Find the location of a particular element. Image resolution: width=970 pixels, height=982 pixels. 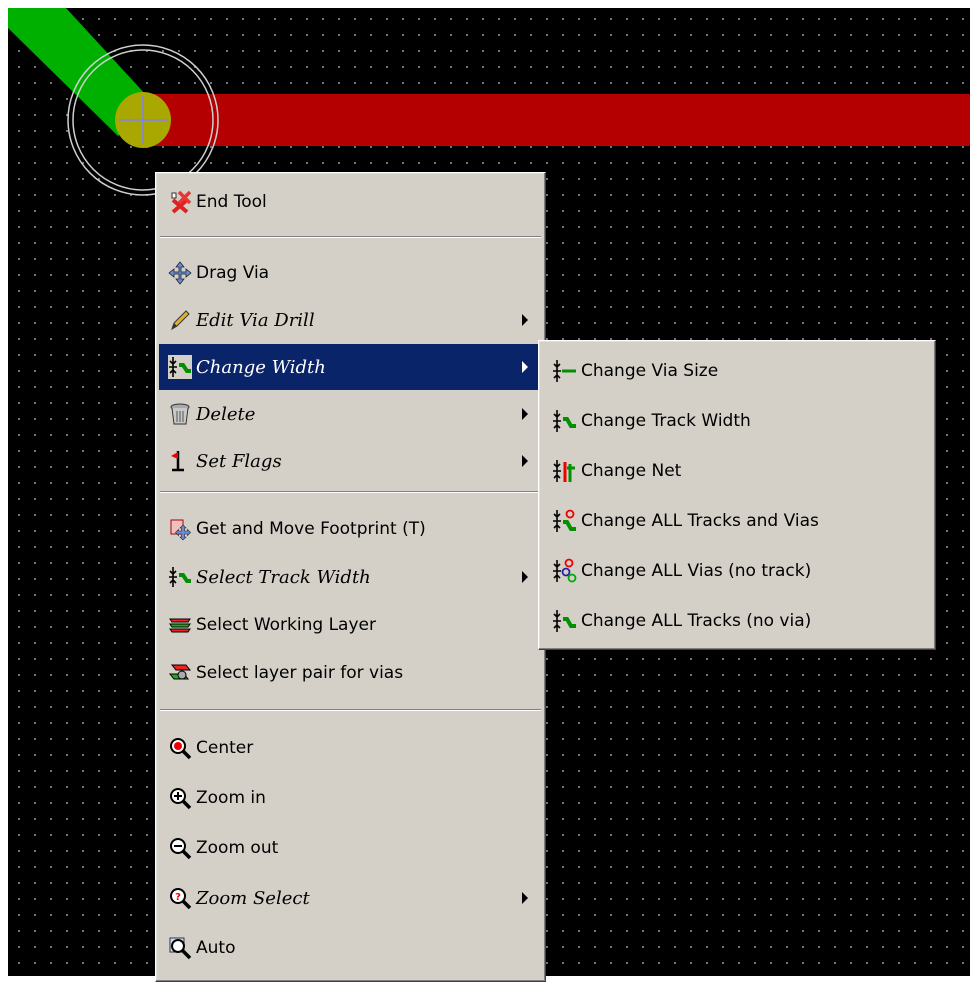

menu-item-label: Delete is located at coordinates (226, 414).